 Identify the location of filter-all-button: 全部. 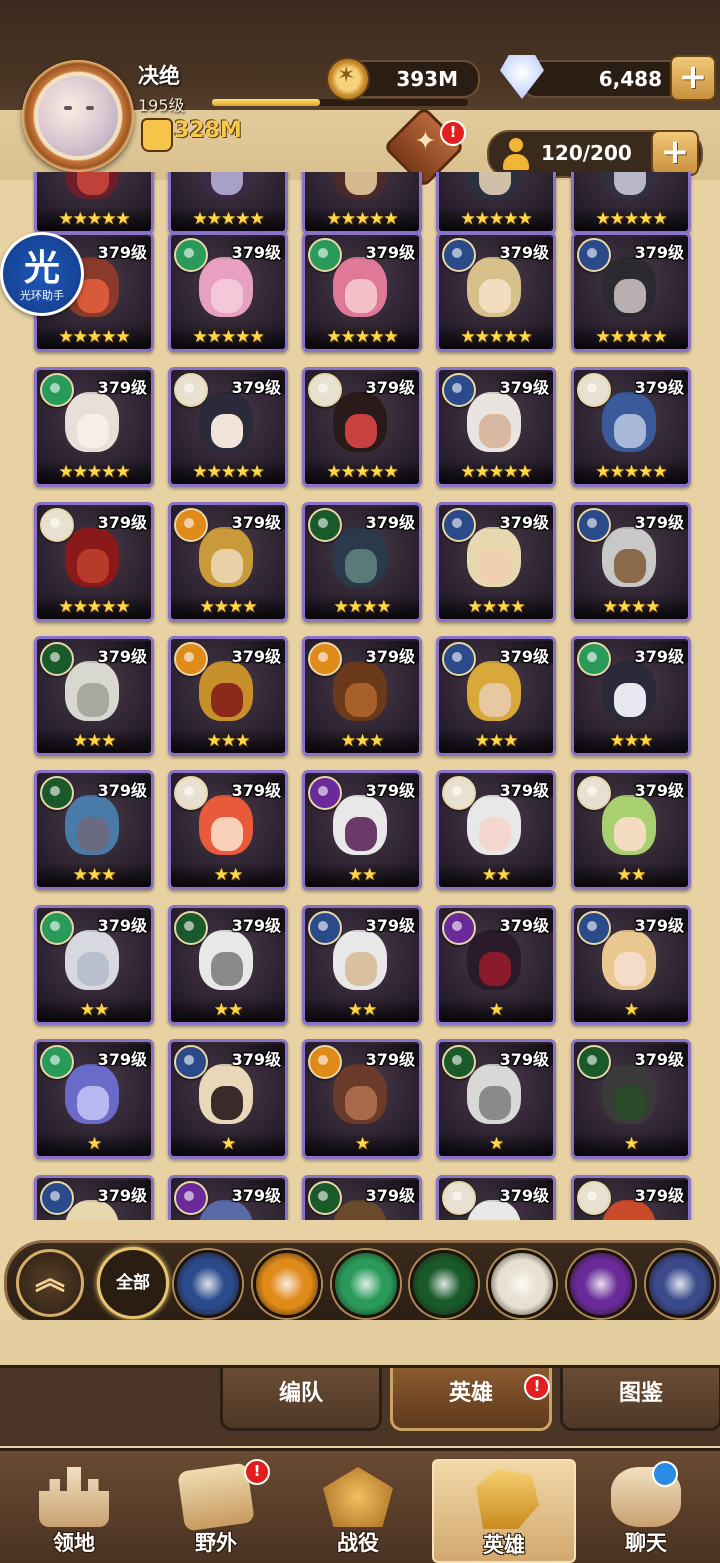
(133, 1283).